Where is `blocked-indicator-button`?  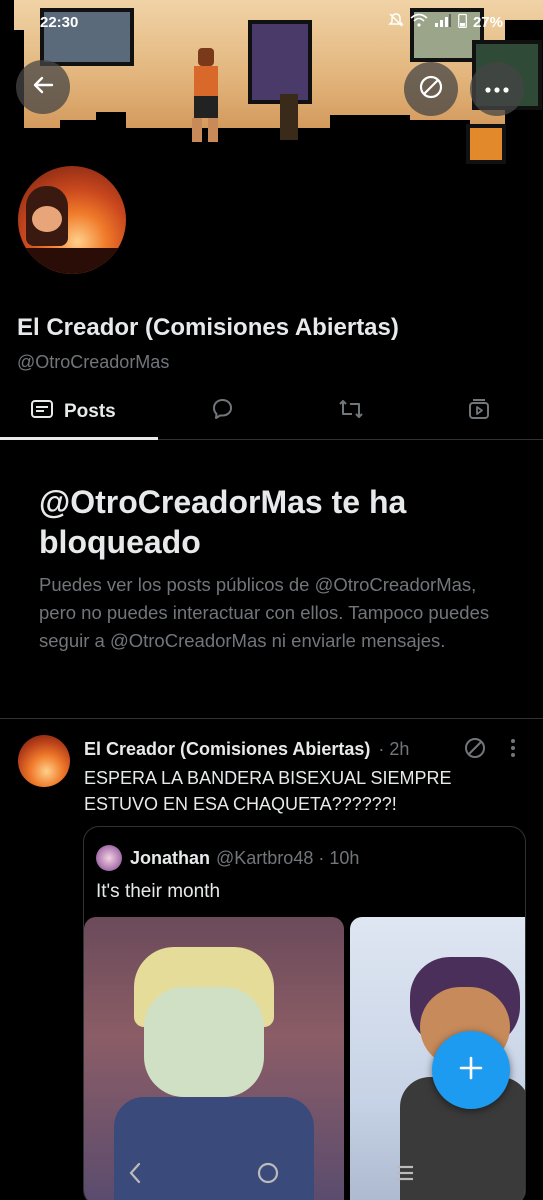
blocked-indicator-button is located at coordinates (431, 89).